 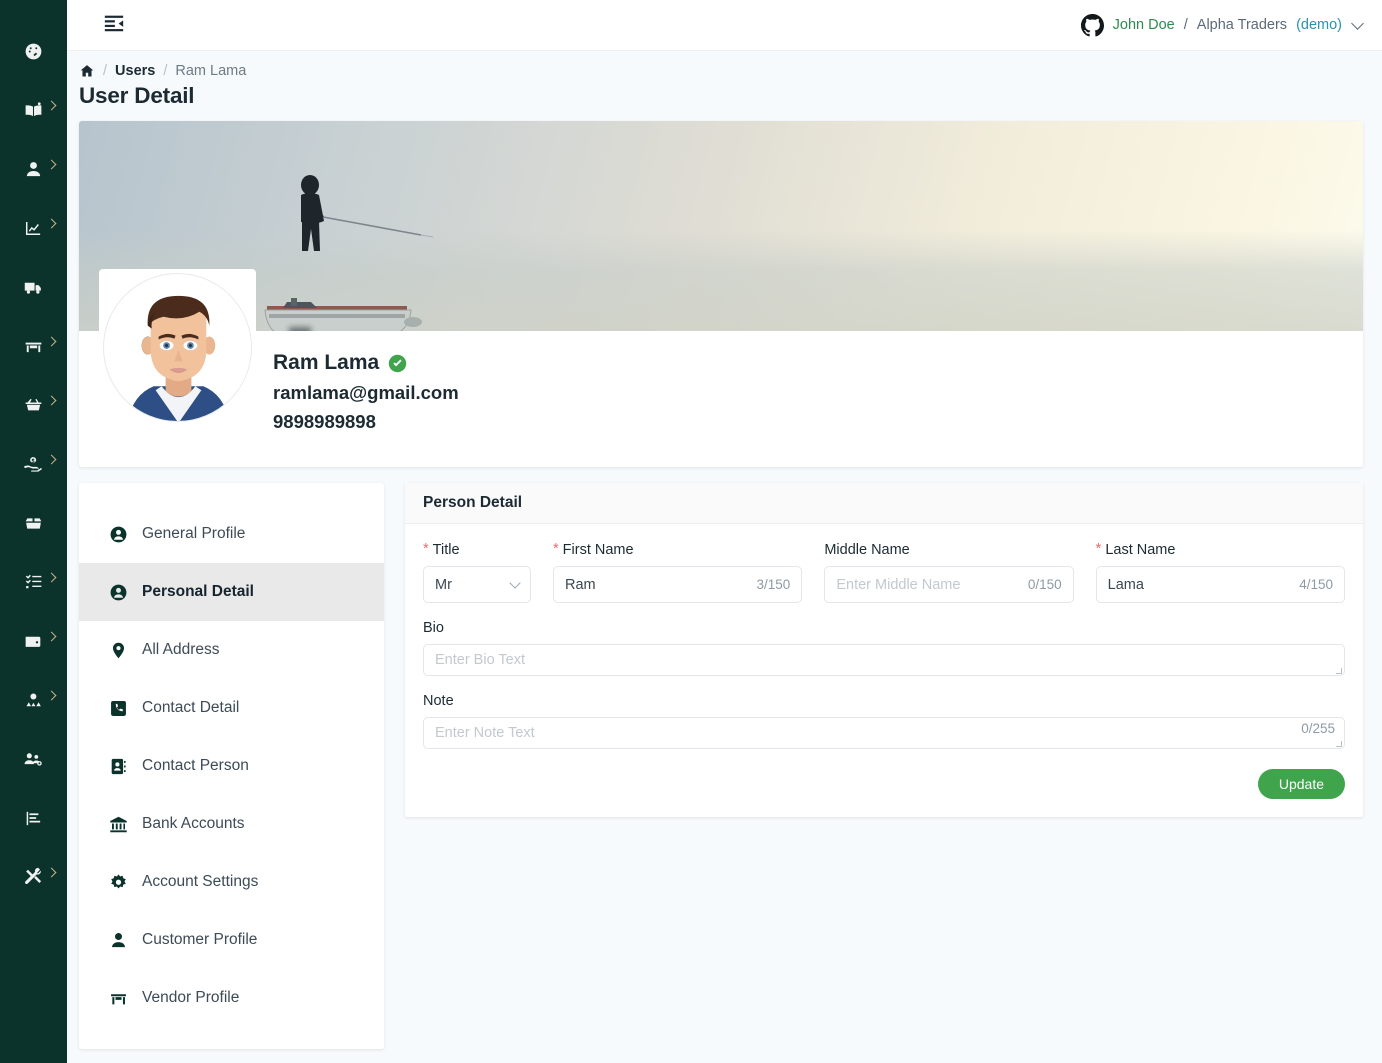 I want to click on rail-item-customers, so click(x=33, y=700).